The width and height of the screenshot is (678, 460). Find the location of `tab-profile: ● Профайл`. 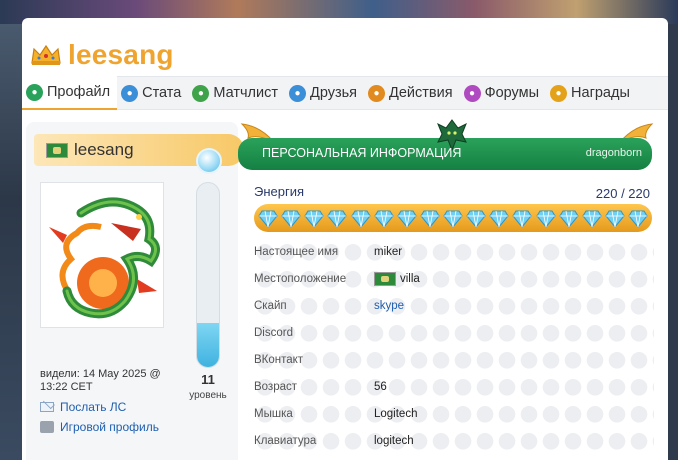

tab-profile: ● Профайл is located at coordinates (70, 93).